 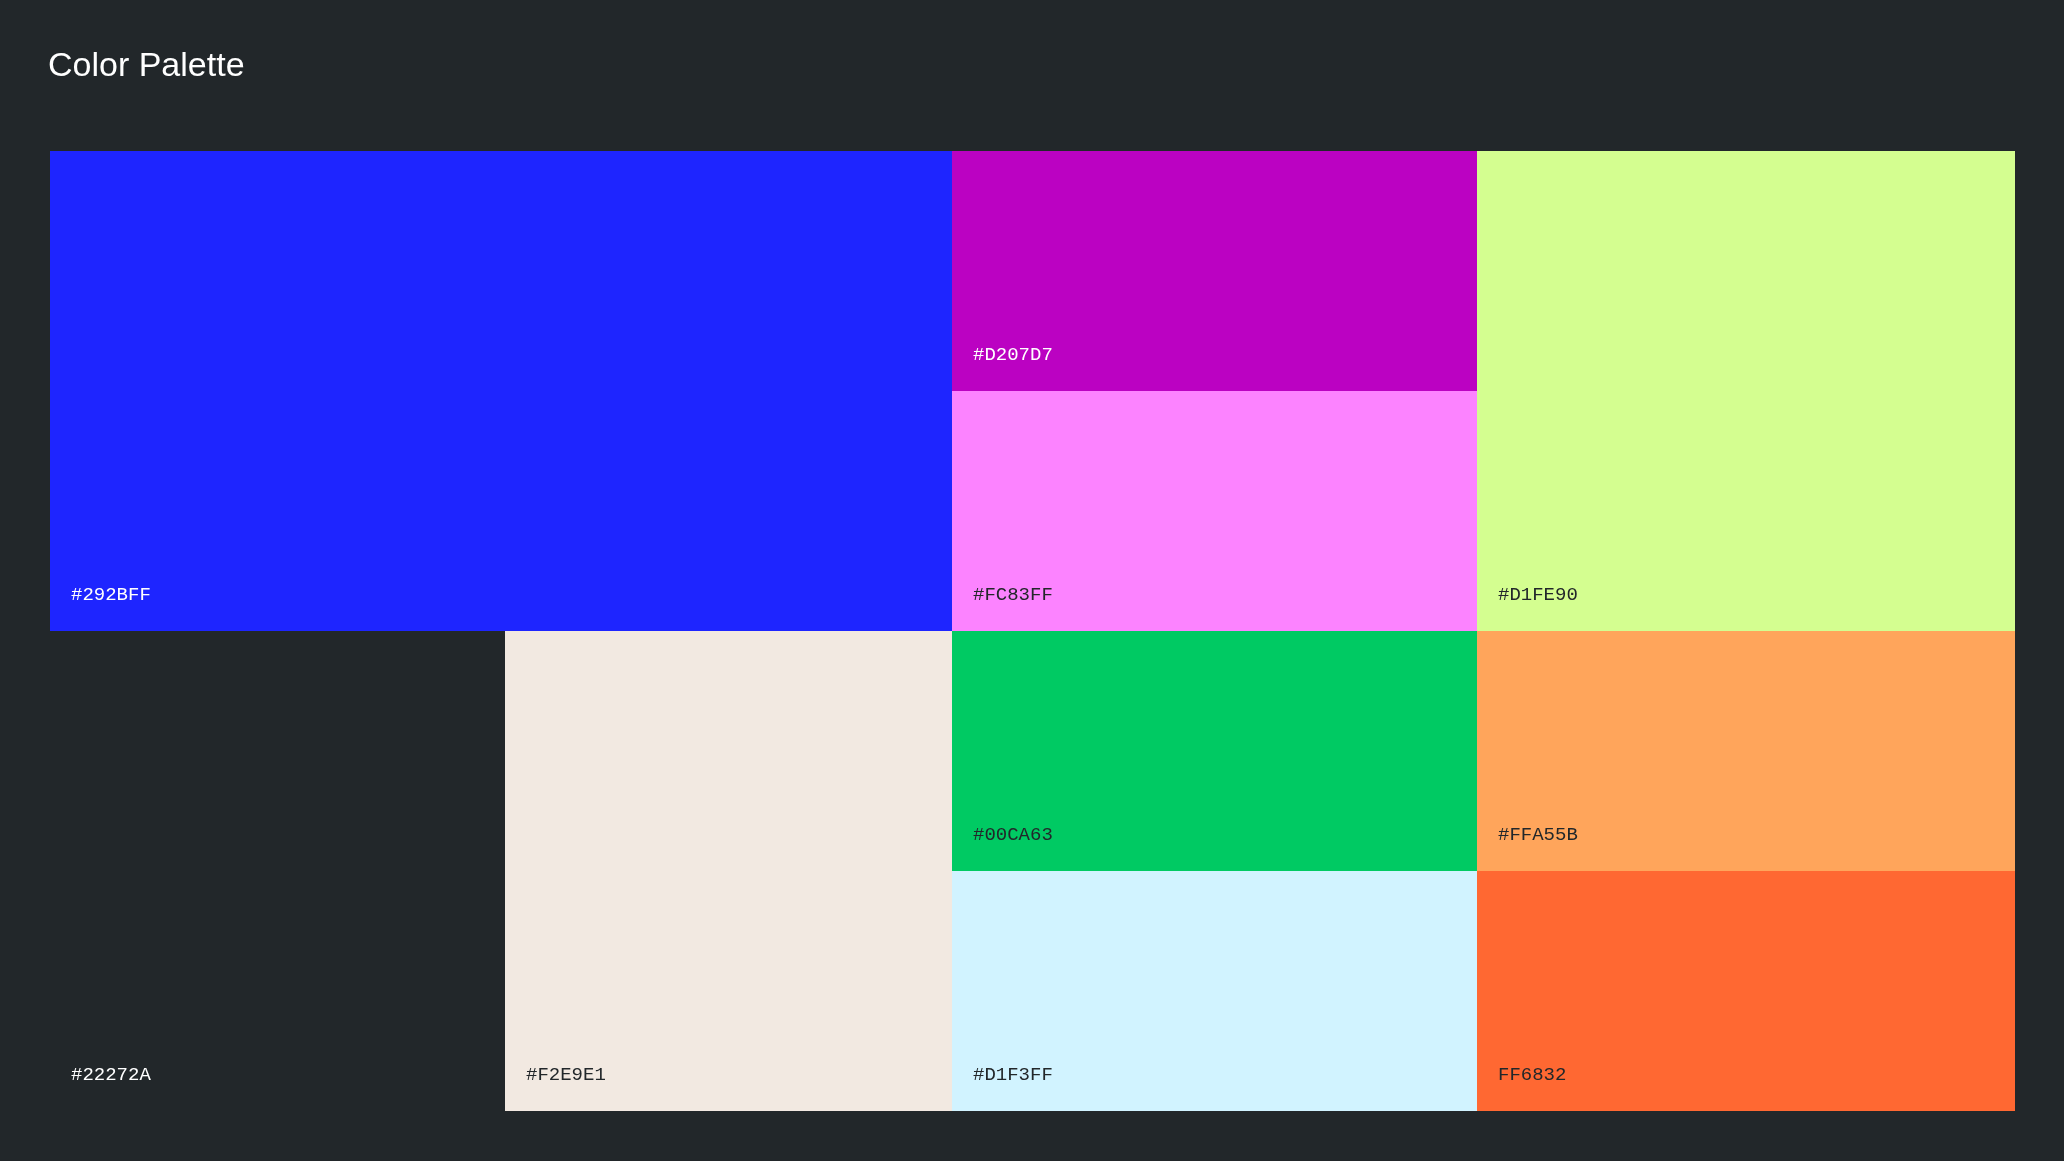 I want to click on hex-code: #FFA55B, so click(x=1538, y=835).